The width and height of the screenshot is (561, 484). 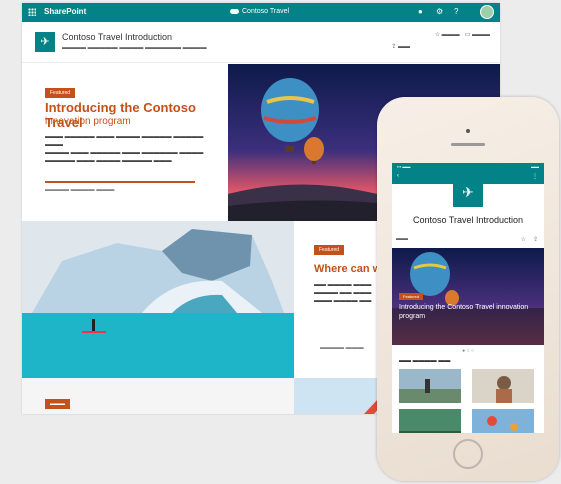 I want to click on hero-subheadline: innovation program, so click(x=88, y=121).